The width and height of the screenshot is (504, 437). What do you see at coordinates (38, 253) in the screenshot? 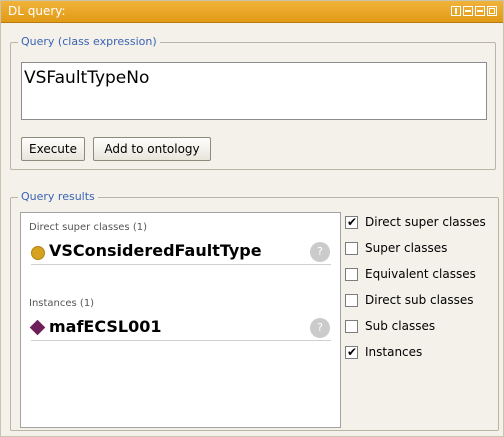
I see `class-icon` at bounding box center [38, 253].